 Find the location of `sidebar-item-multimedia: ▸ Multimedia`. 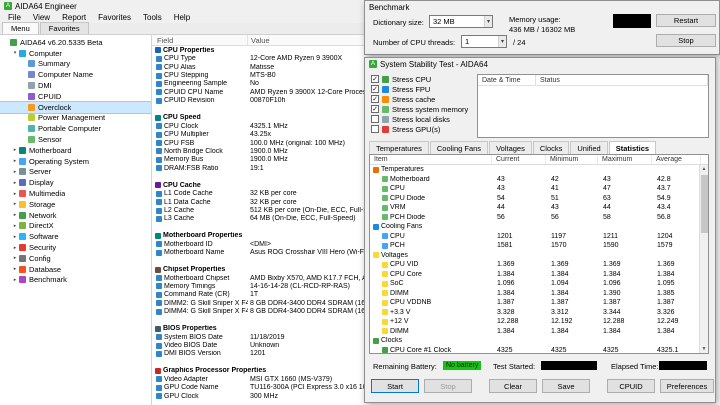

sidebar-item-multimedia: ▸ Multimedia is located at coordinates (75, 193).